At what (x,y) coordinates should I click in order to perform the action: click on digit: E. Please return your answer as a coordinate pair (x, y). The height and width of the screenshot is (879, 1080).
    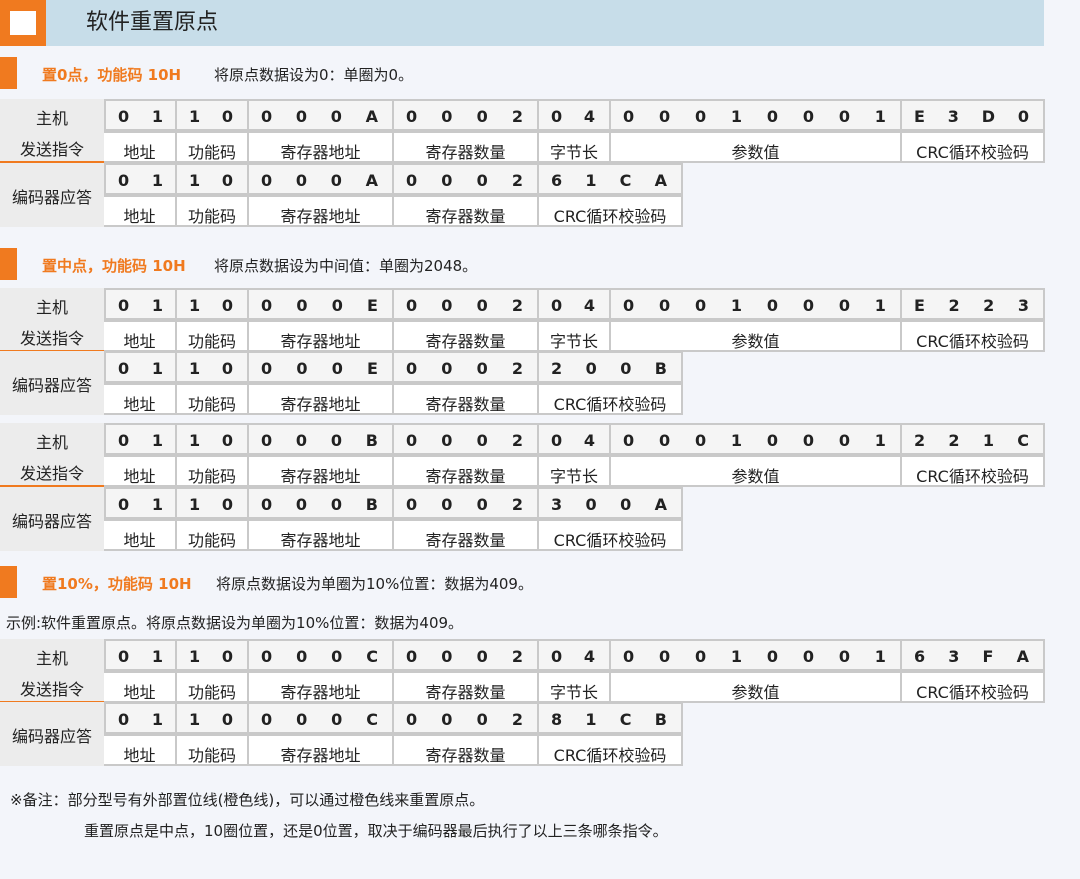
    Looking at the image, I should click on (372, 368).